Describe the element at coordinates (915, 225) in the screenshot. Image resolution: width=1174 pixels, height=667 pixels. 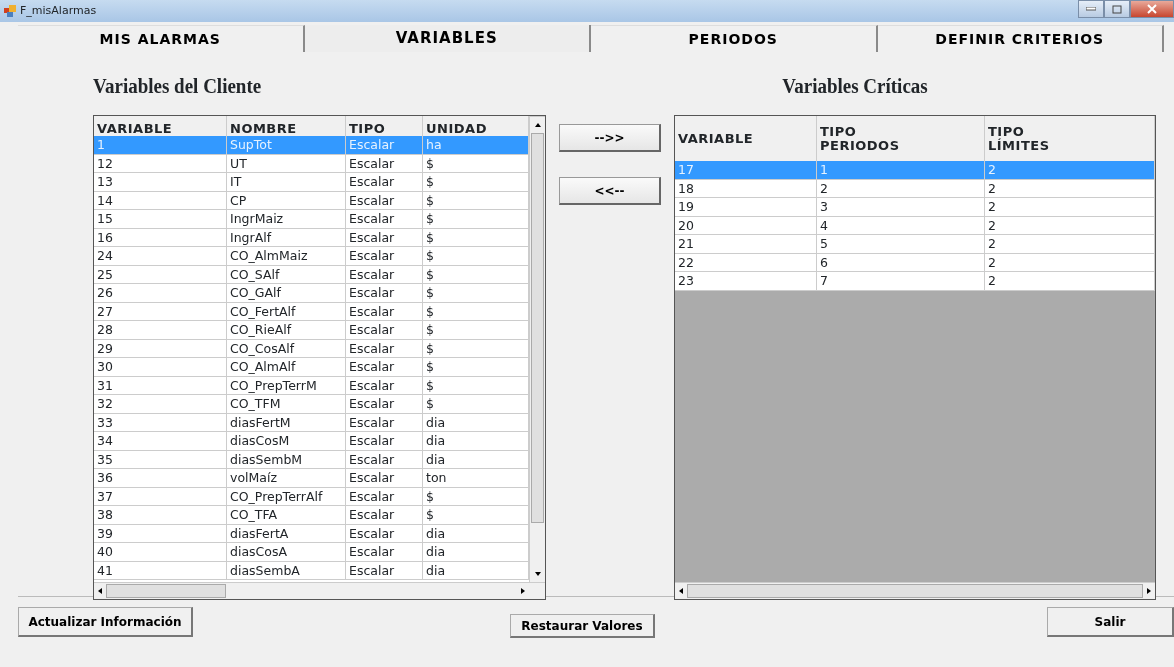
I see `table-row: 20 4 2` at that location.